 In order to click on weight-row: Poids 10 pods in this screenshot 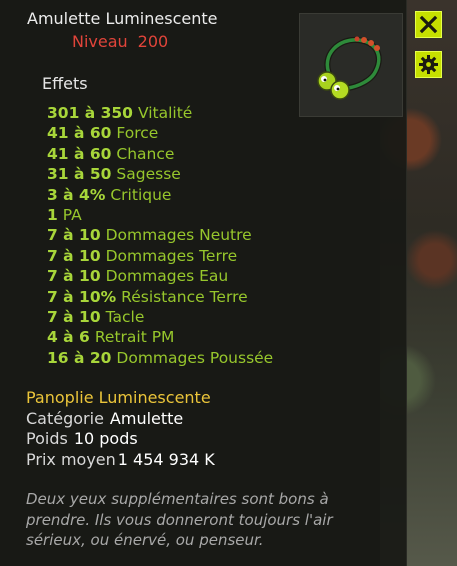, I will do `click(82, 438)`.